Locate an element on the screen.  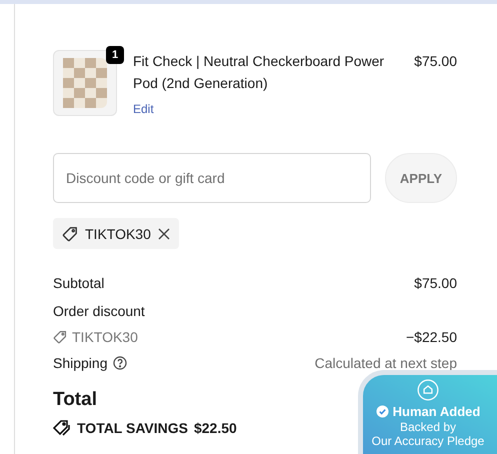
check-icon is located at coordinates (382, 411).